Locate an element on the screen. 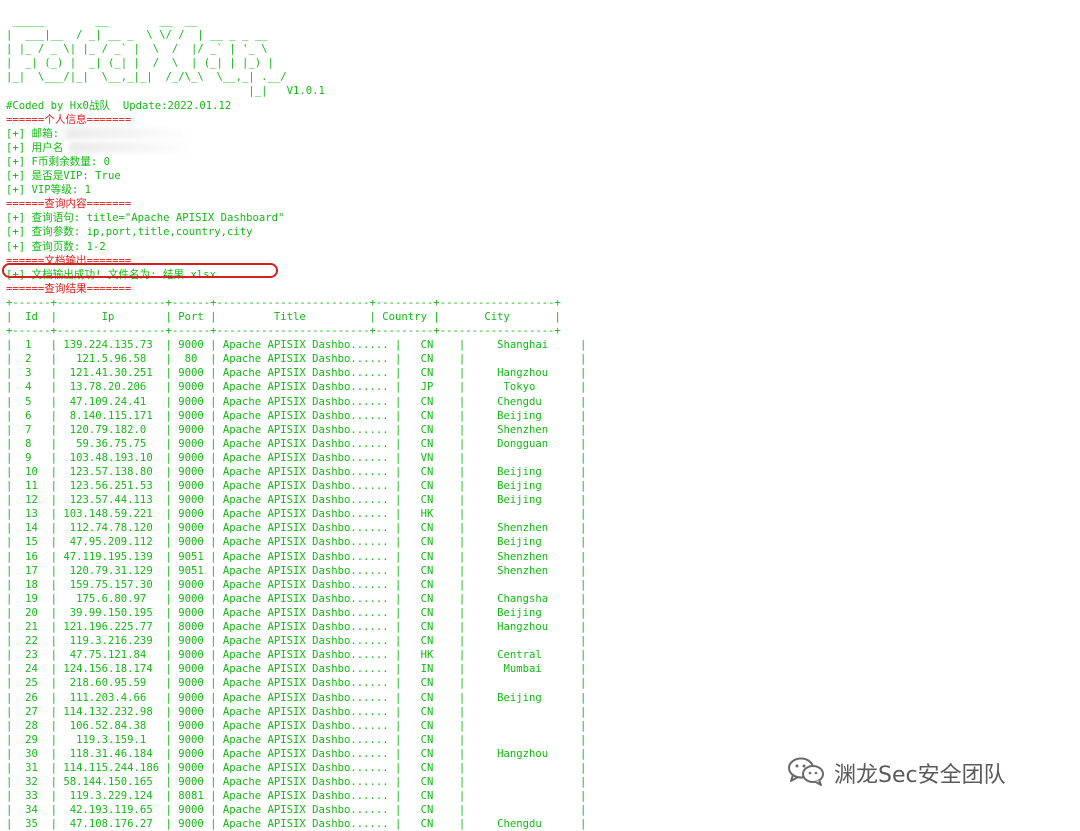 This screenshot has width=1080, height=831. fcoin-balance-line: [+] F币剩余数量: 0 is located at coordinates (58, 161).